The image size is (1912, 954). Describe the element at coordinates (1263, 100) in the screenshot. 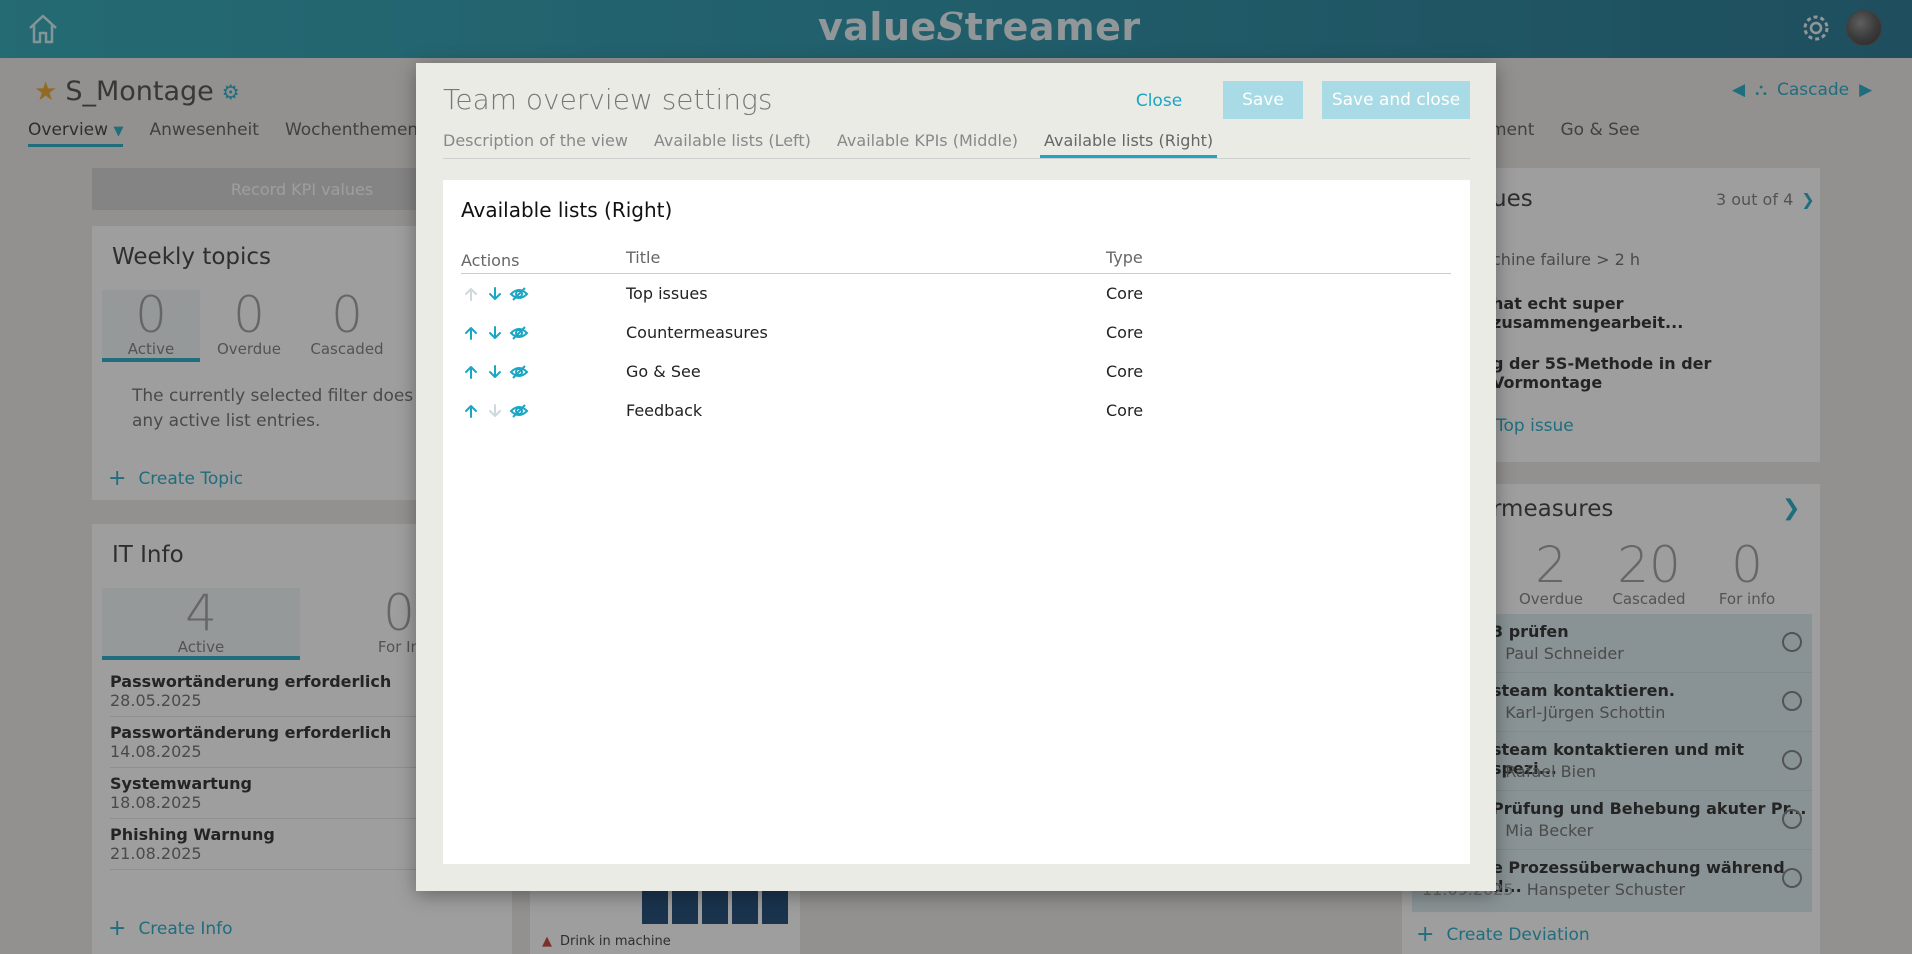

I see `save-button: Save` at that location.